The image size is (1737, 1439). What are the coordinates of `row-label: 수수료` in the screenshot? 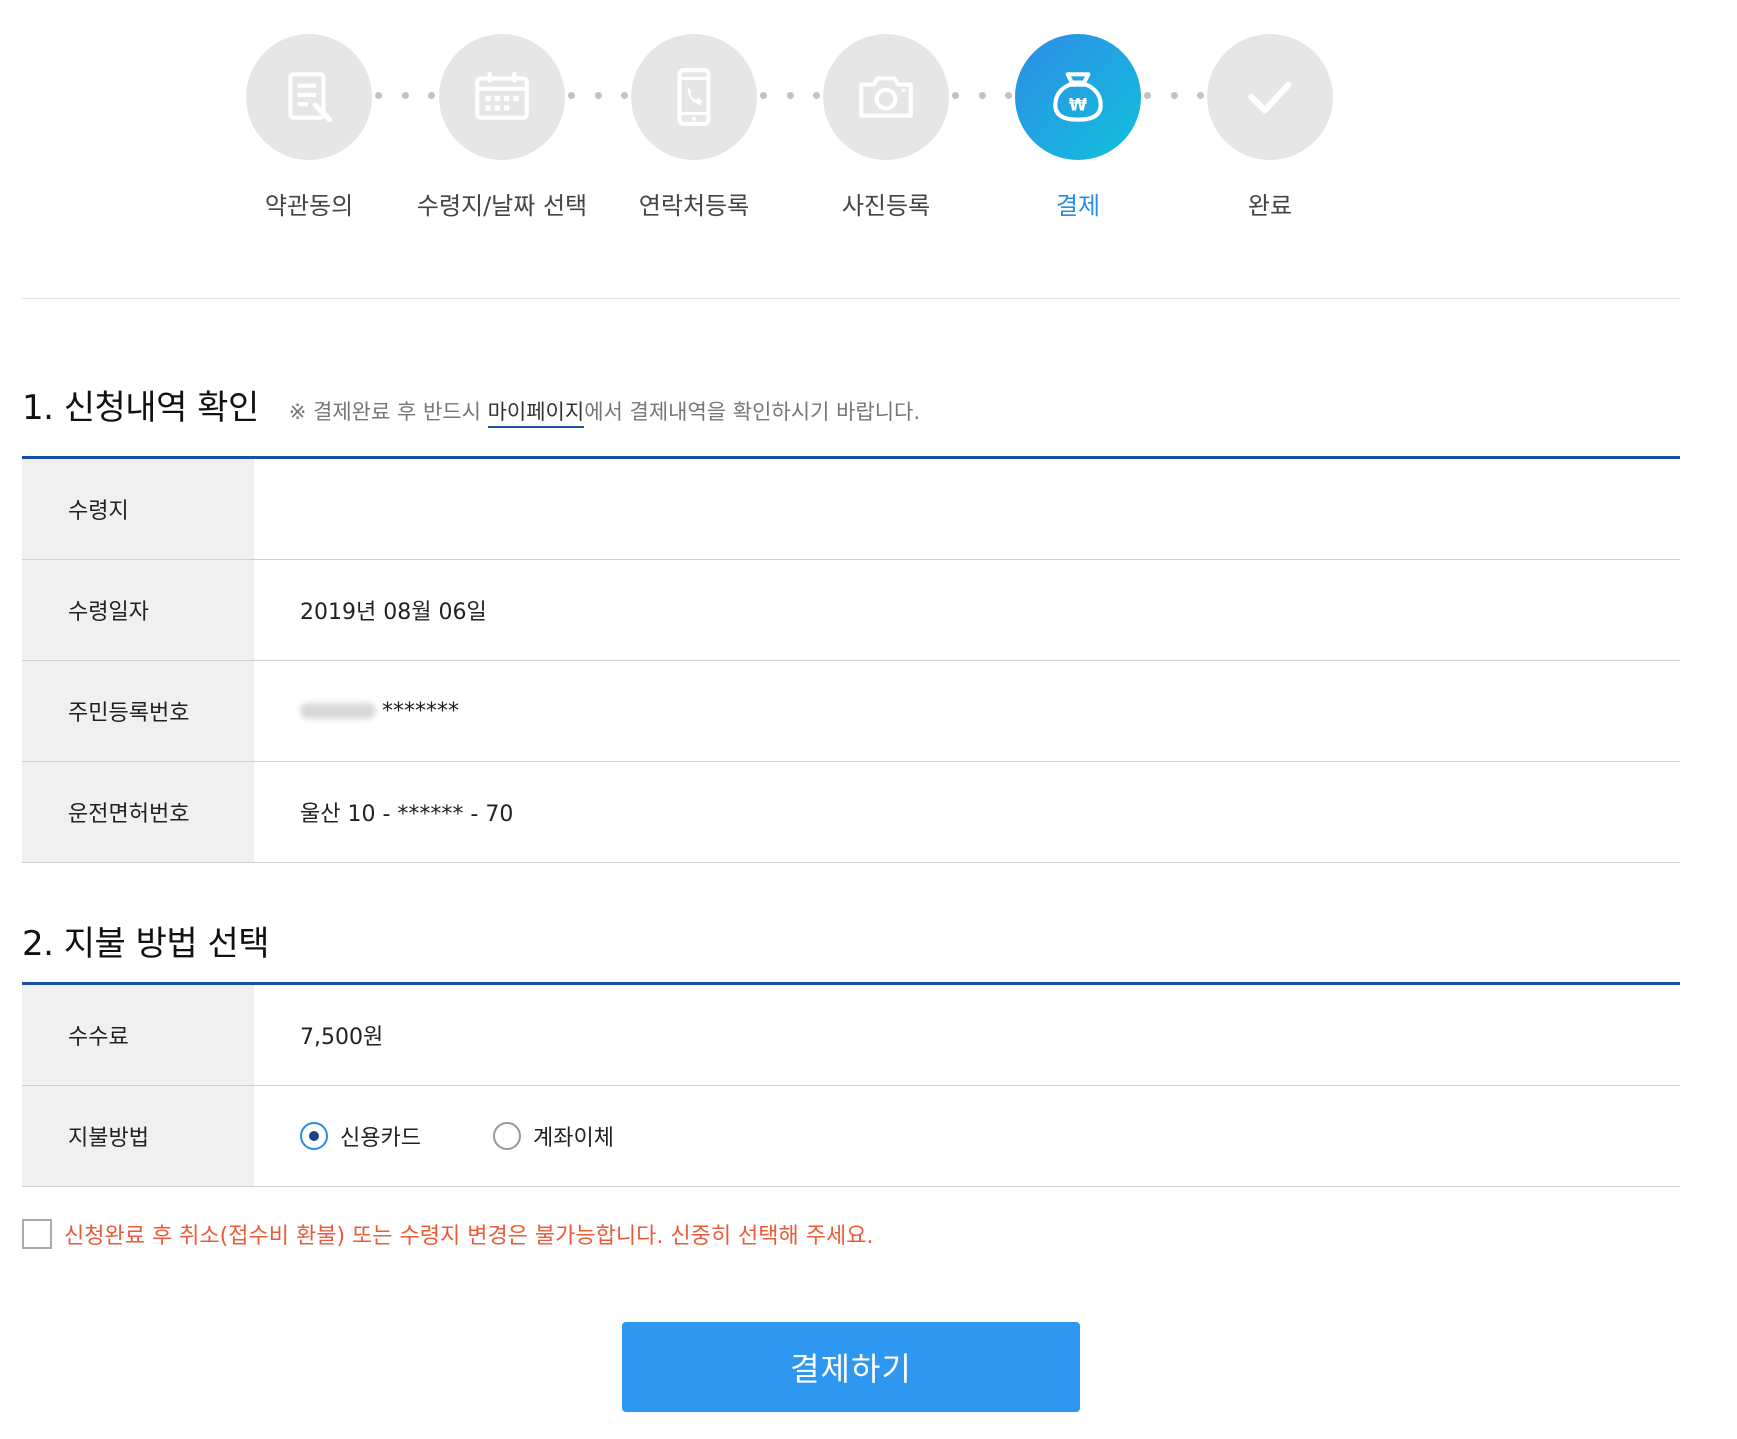 It's located at (138, 1035).